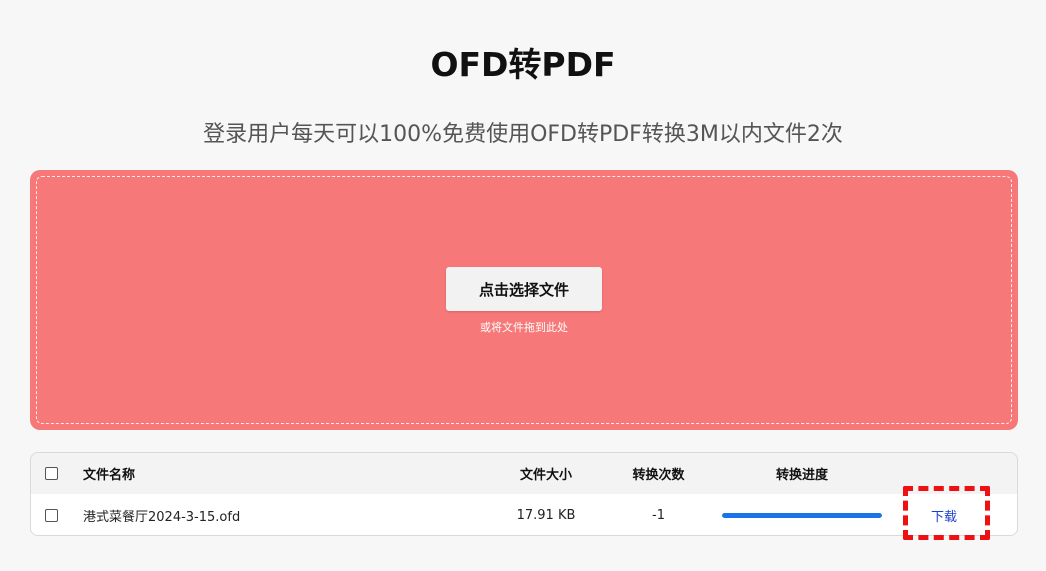 This screenshot has width=1046, height=571. I want to click on page-subtitle: 登录用户每天可以100%免费使用OFD转PDF转换3M以内文件2次, so click(523, 134).